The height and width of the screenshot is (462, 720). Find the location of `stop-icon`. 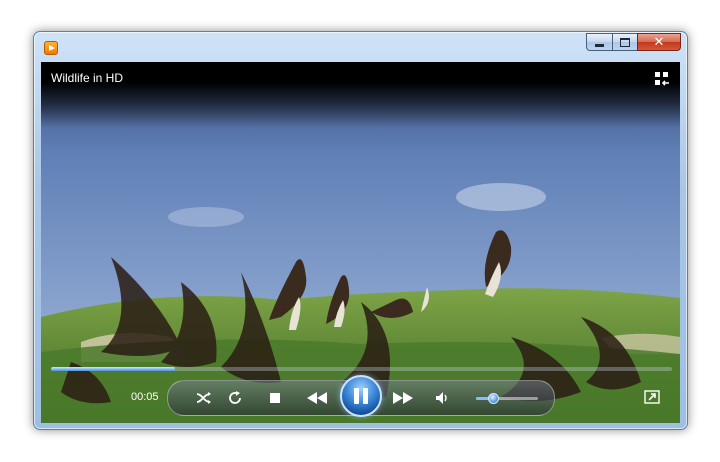

stop-icon is located at coordinates (275, 398).